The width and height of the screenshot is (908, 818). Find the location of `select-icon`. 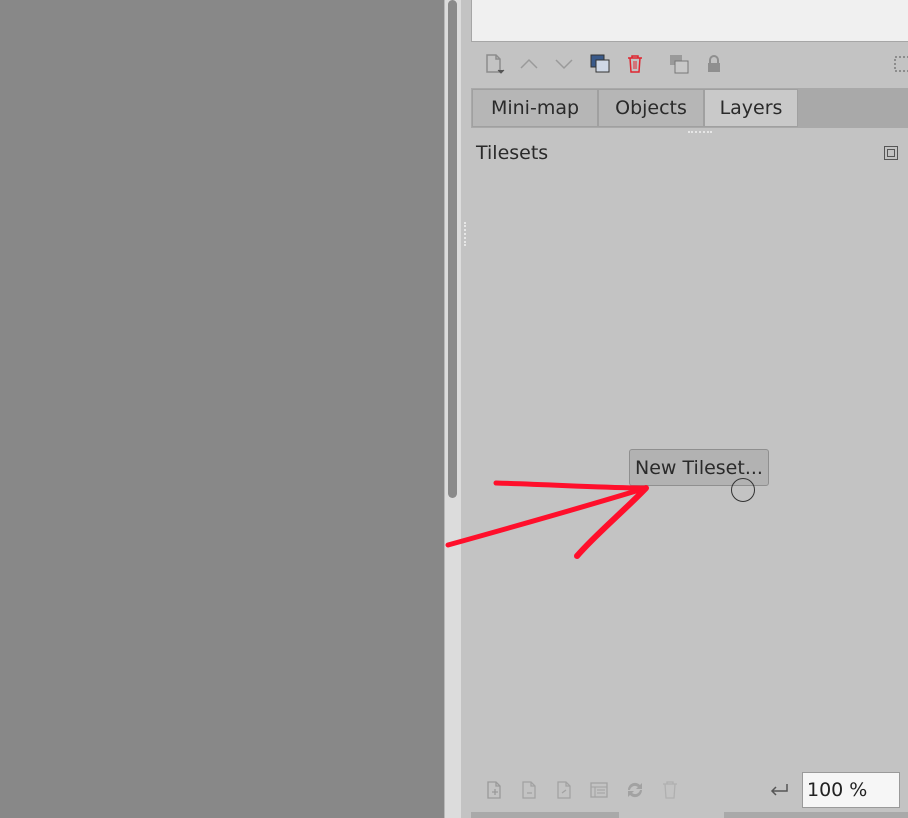

select-icon is located at coordinates (899, 64).